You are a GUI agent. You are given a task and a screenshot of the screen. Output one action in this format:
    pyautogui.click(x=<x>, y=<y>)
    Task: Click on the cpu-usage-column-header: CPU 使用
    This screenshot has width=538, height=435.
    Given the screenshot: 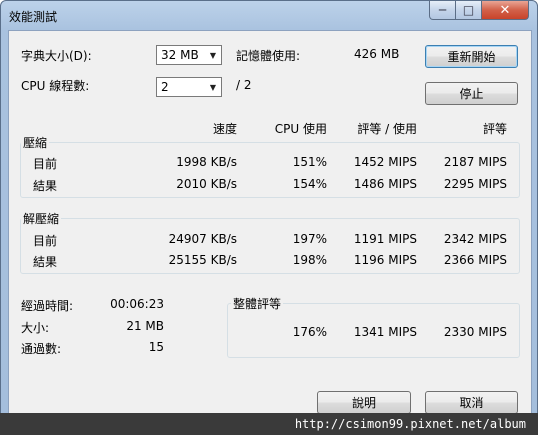 What is the action you would take?
    pyautogui.click(x=300, y=129)
    